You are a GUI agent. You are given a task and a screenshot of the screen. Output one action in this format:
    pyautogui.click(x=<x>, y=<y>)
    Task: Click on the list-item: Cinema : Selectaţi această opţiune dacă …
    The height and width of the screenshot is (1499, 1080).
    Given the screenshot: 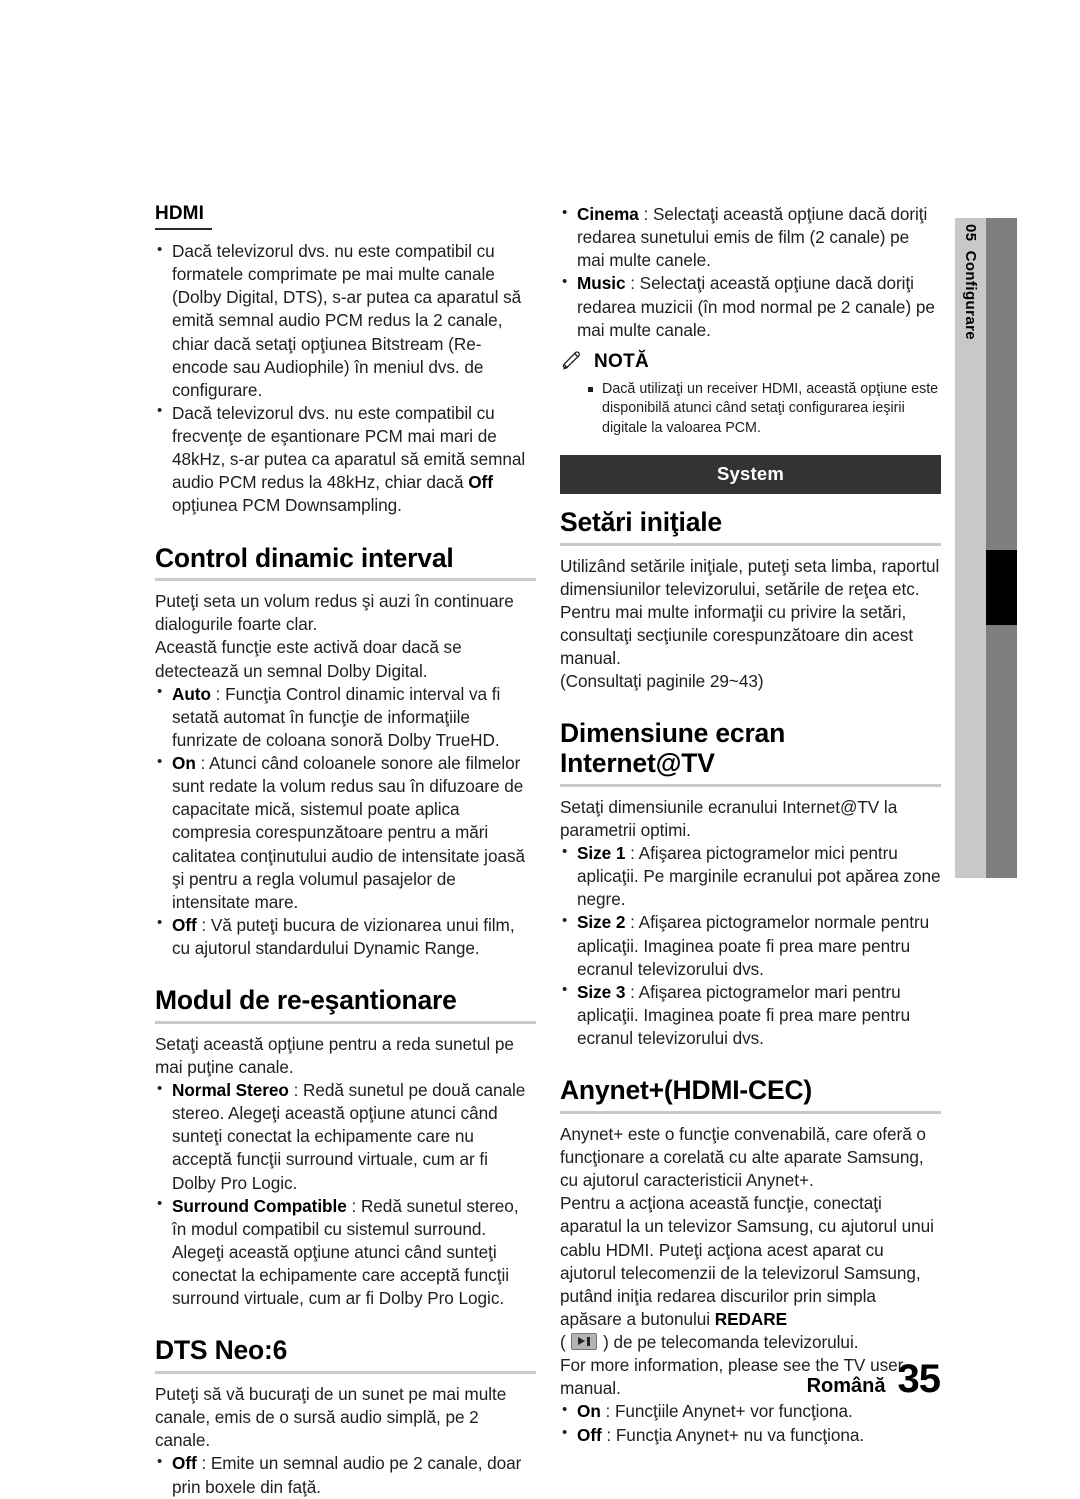 What is the action you would take?
    pyautogui.click(x=750, y=237)
    